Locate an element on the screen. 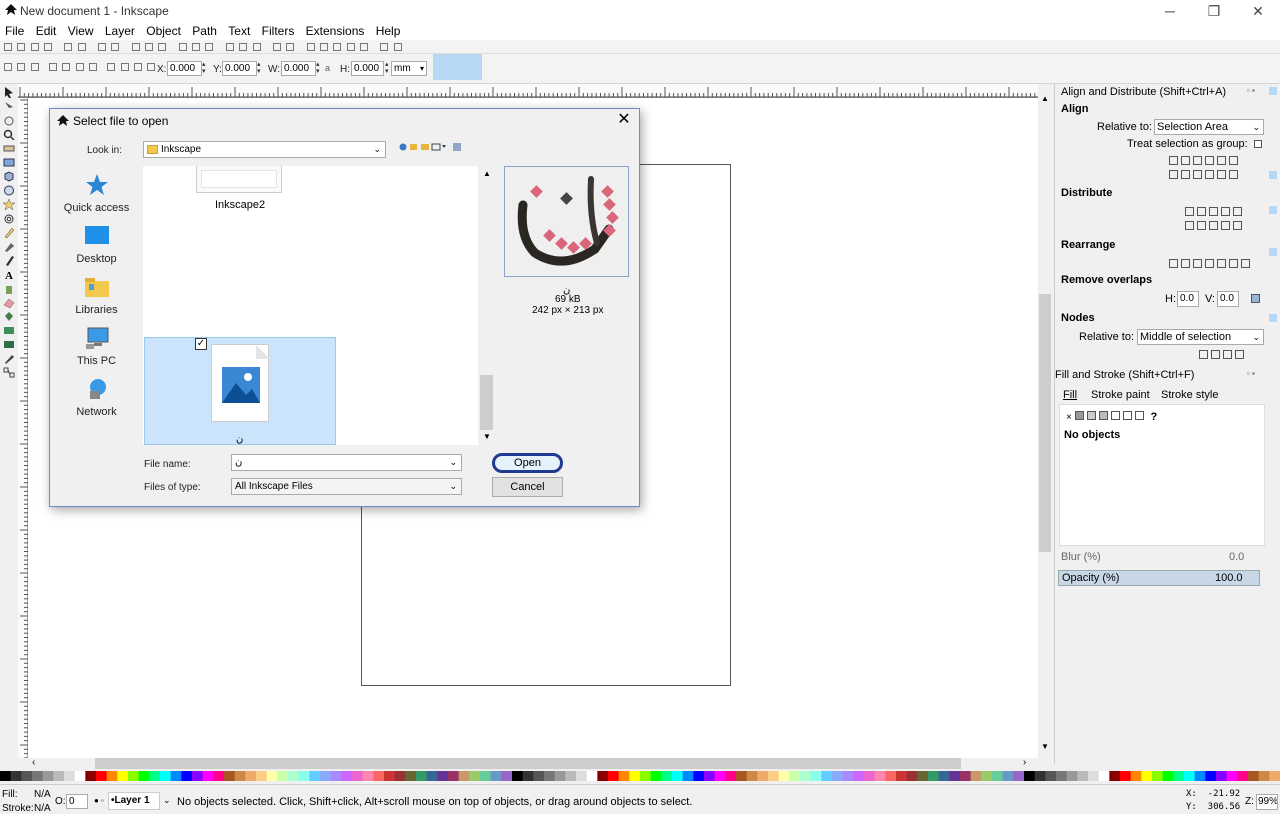  distribute-buttons is located at coordinates (1226, 219).